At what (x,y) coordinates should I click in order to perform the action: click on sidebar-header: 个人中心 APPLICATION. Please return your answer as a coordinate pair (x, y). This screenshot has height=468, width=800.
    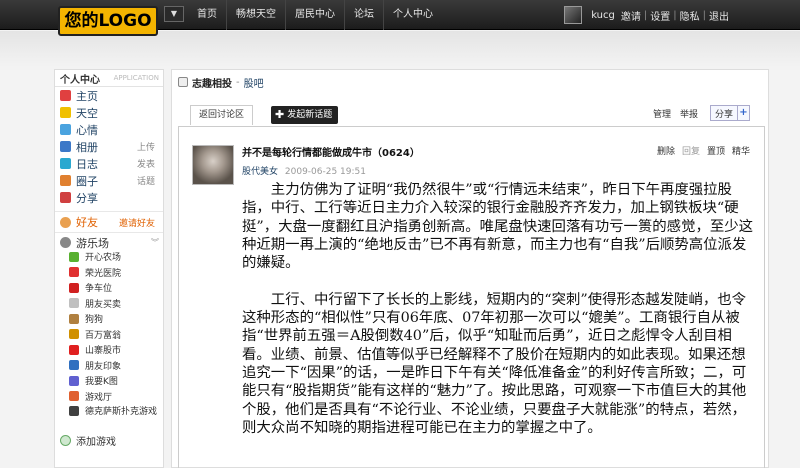
    Looking at the image, I should click on (109, 78).